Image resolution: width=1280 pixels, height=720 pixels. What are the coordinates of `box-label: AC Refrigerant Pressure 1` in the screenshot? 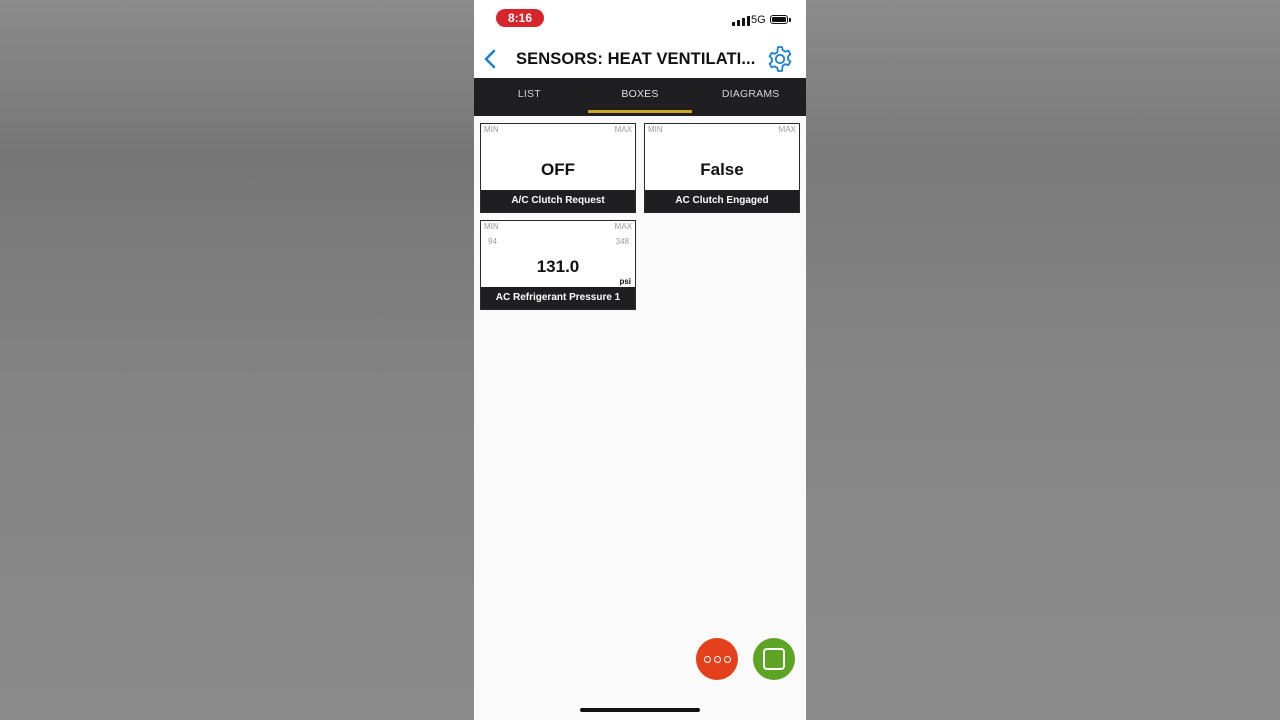 It's located at (558, 298).